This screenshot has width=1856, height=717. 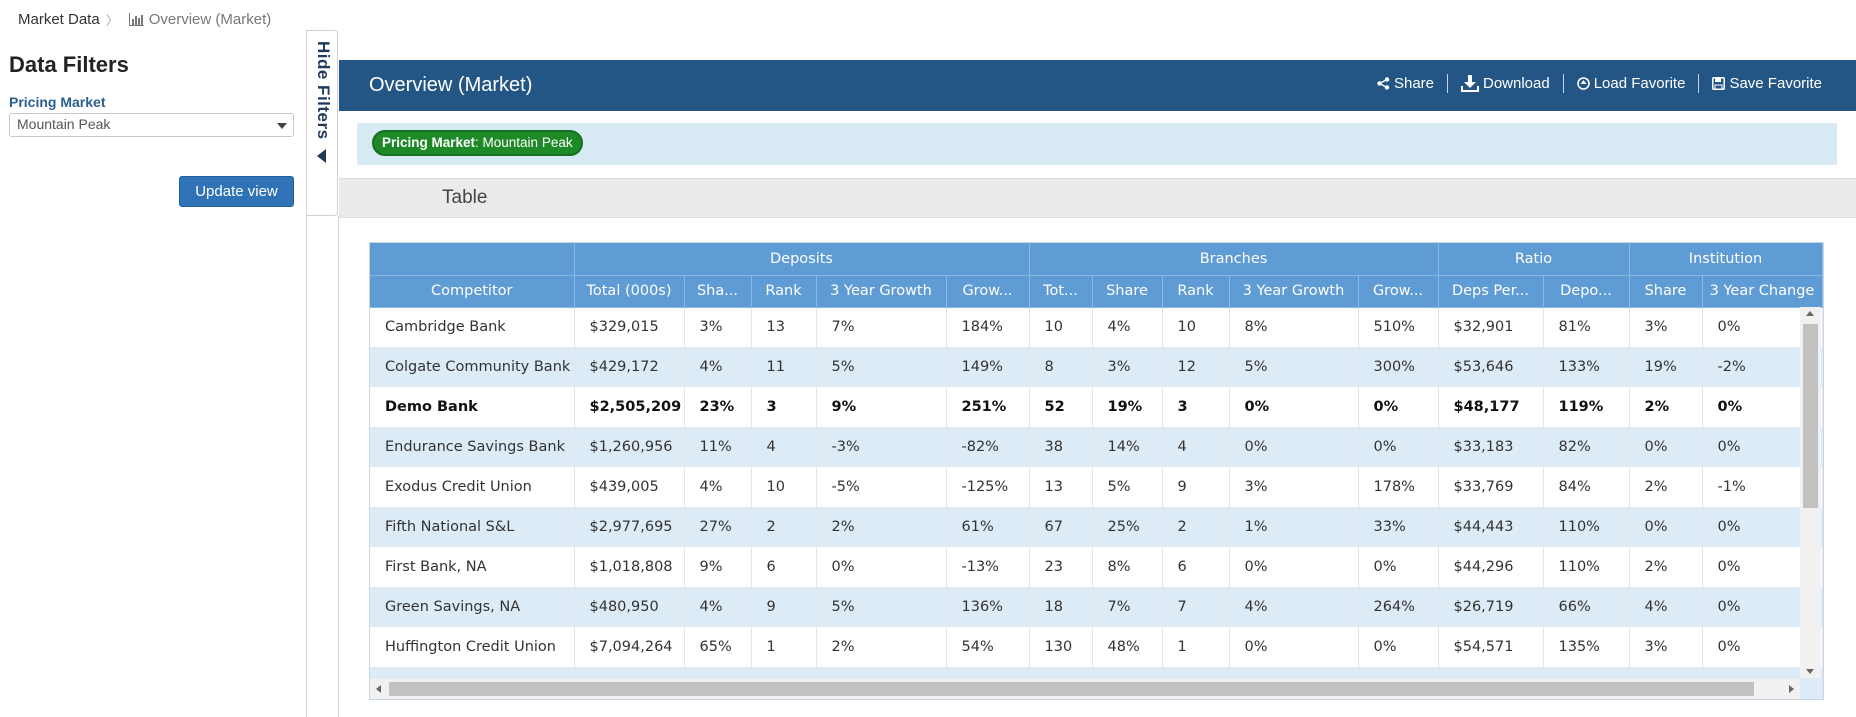 I want to click on vertical-scrollbar, so click(x=1810, y=492).